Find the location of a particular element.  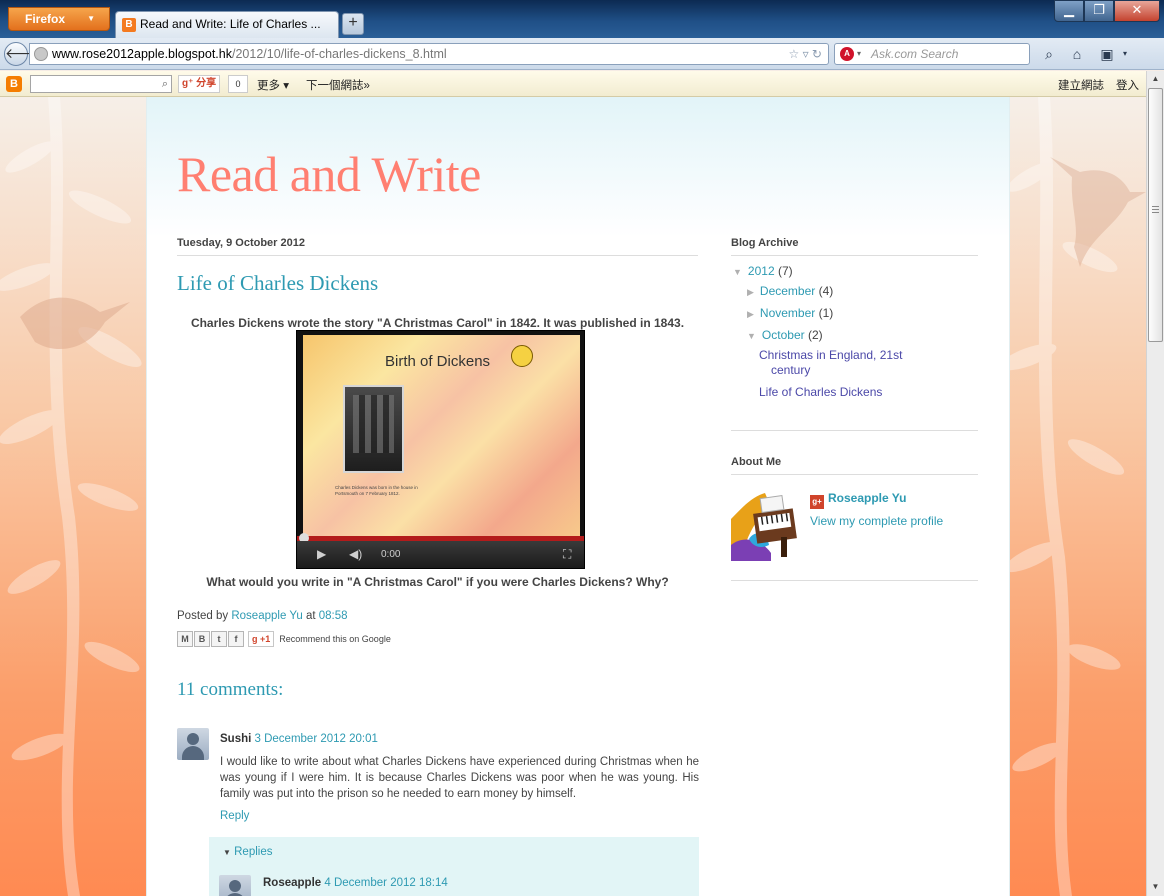

search-bar: A ▾ Ask.com Search is located at coordinates (932, 54).